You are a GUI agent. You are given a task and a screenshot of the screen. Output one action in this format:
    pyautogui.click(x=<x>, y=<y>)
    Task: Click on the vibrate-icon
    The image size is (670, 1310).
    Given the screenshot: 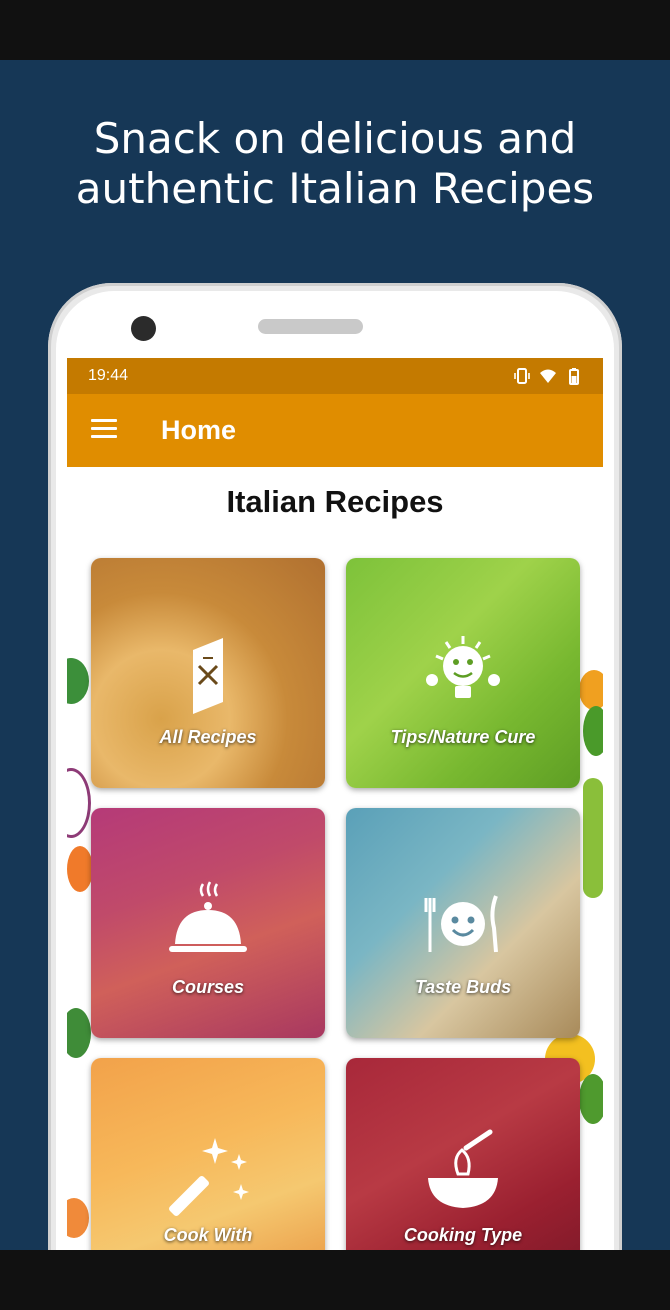 What is the action you would take?
    pyautogui.click(x=522, y=376)
    